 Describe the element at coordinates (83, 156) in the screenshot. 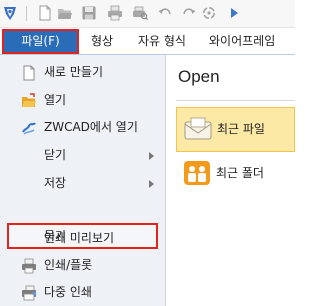

I see `menu-item-close: 닫기` at that location.